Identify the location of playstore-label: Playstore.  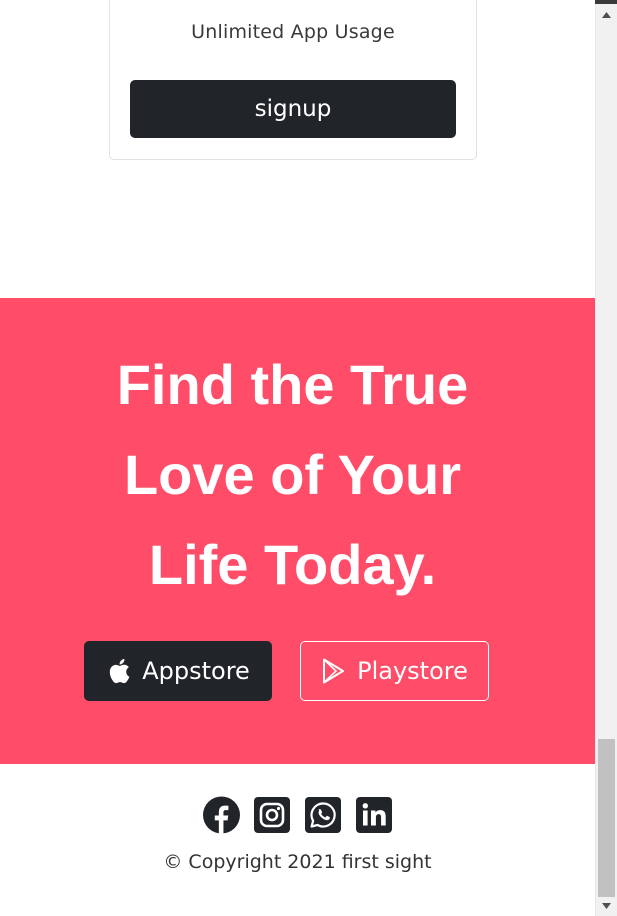
(412, 671).